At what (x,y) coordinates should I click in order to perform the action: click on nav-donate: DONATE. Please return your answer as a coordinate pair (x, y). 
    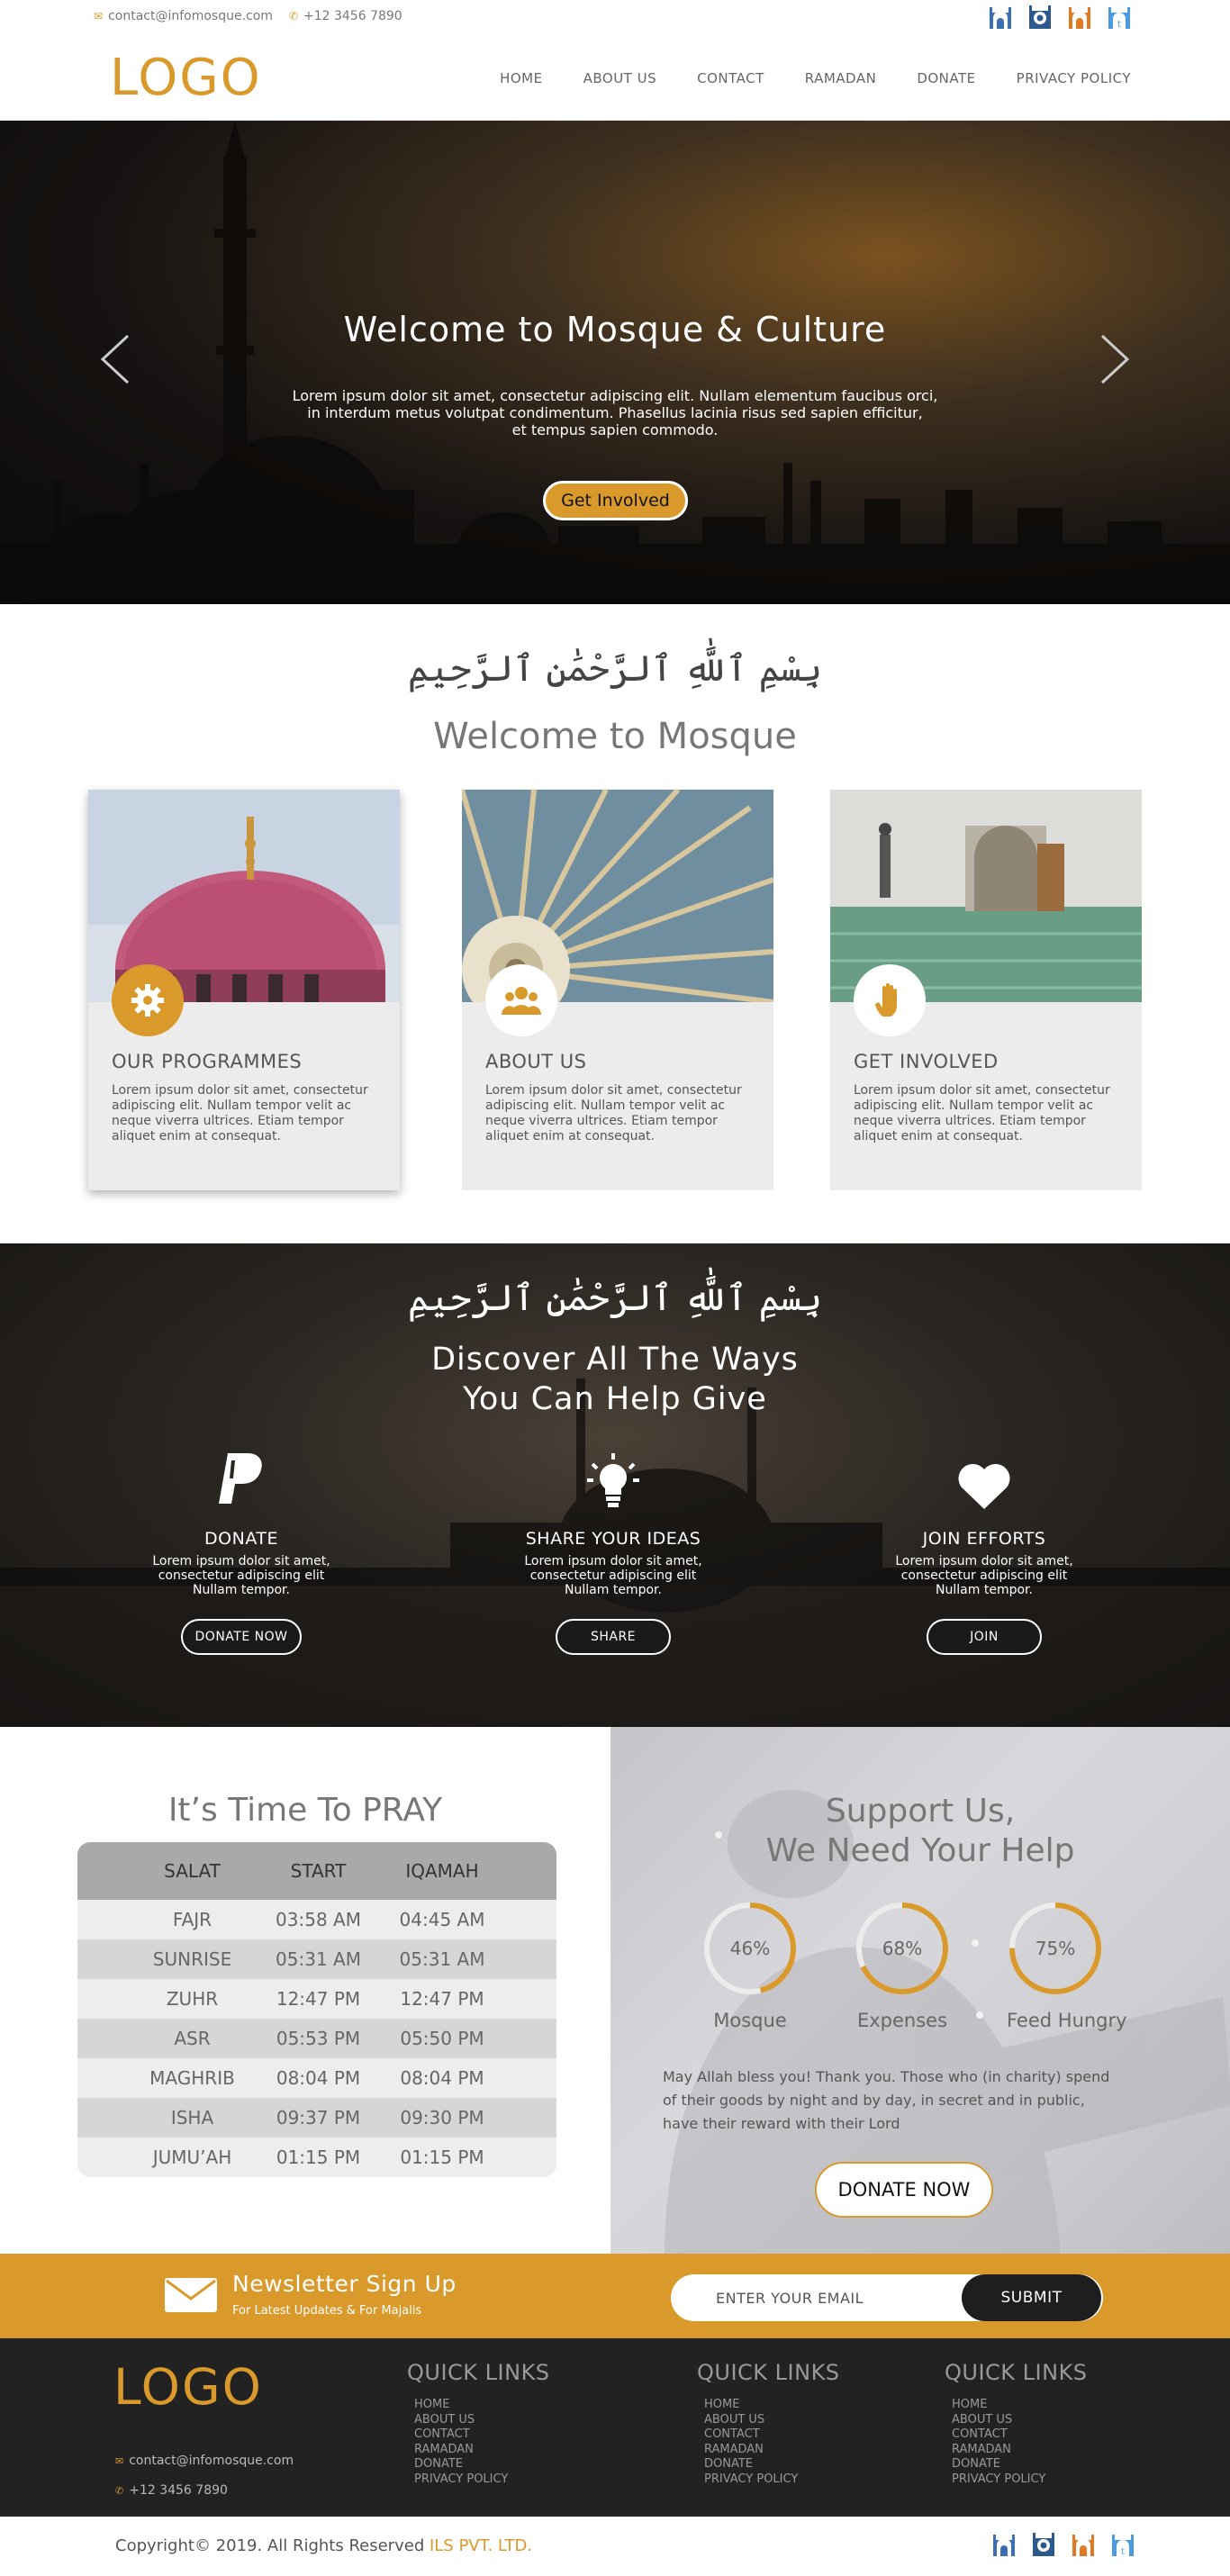
    Looking at the image, I should click on (946, 78).